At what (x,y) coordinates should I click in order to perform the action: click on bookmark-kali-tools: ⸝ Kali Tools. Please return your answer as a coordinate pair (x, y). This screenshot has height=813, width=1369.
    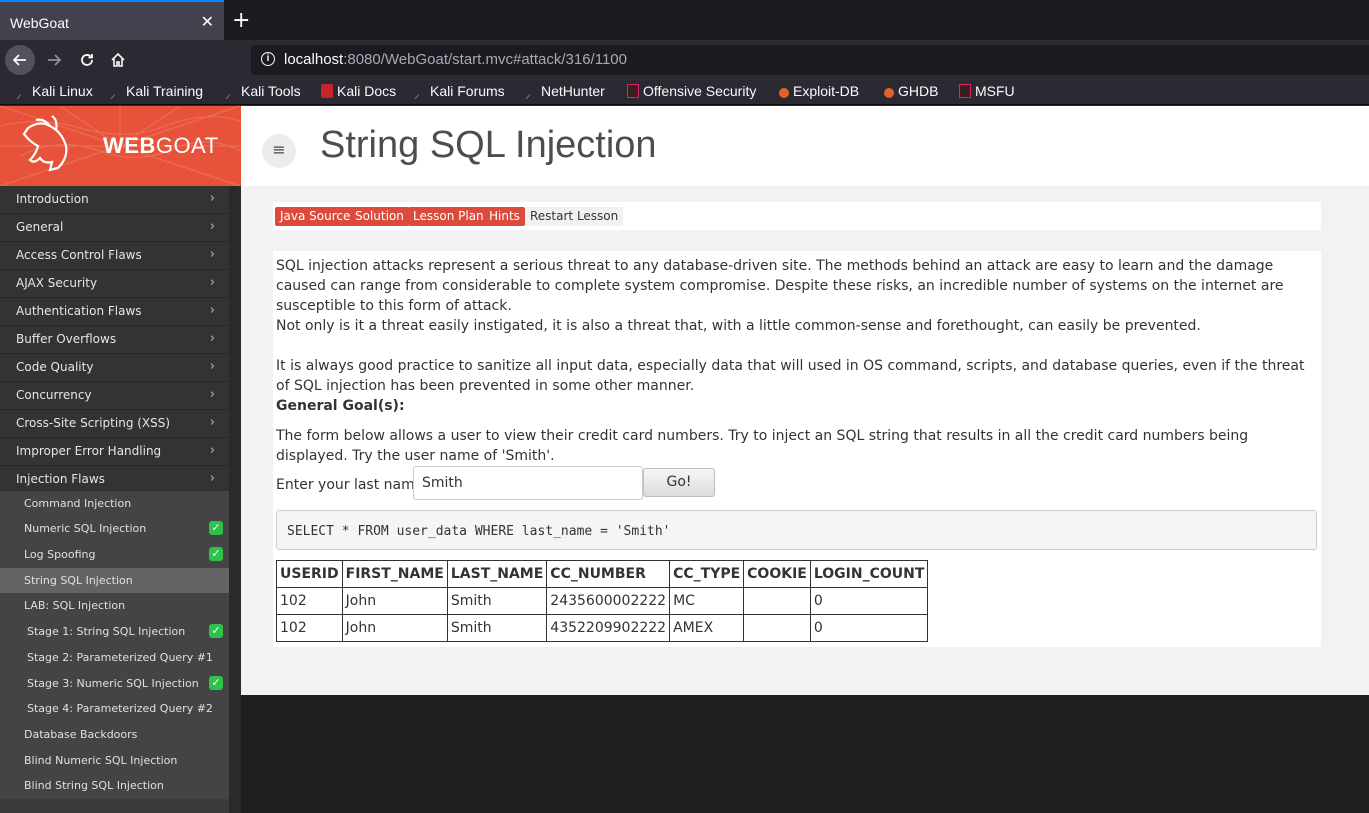
    Looking at the image, I should click on (263, 92).